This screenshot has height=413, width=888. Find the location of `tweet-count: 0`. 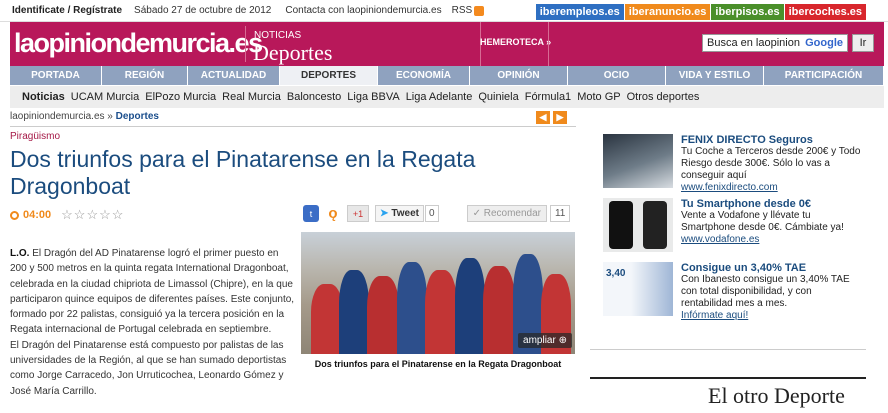

tweet-count: 0 is located at coordinates (432, 213).